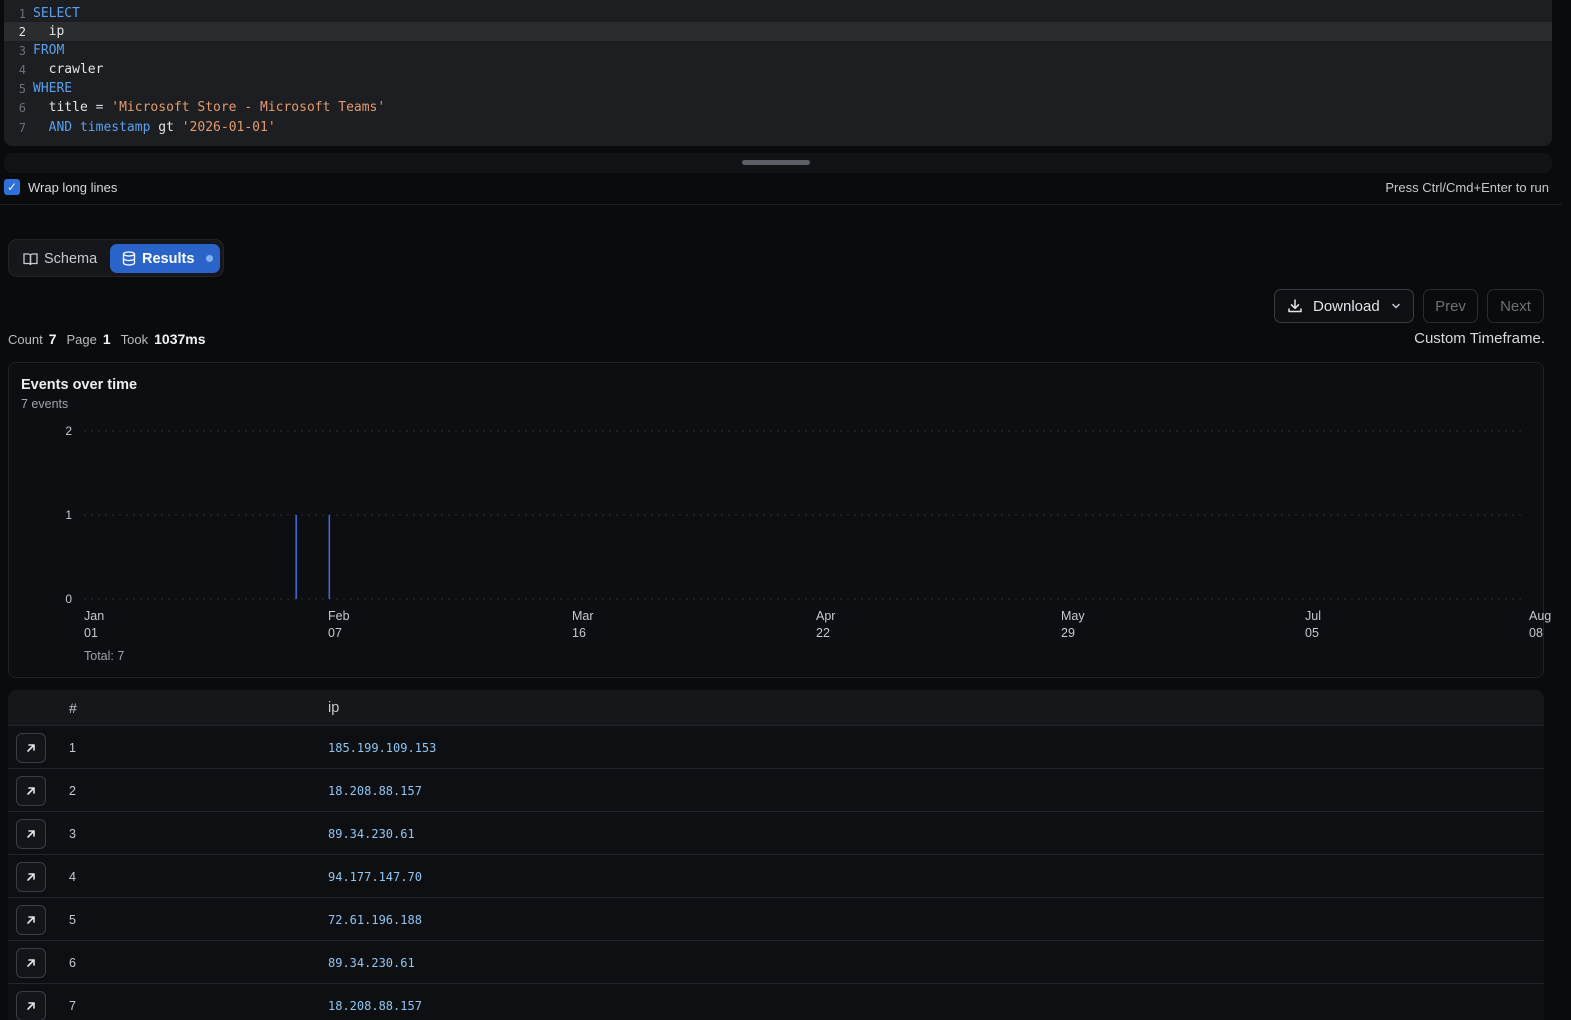 The height and width of the screenshot is (1020, 1571). I want to click on row-index: 3, so click(72, 834).